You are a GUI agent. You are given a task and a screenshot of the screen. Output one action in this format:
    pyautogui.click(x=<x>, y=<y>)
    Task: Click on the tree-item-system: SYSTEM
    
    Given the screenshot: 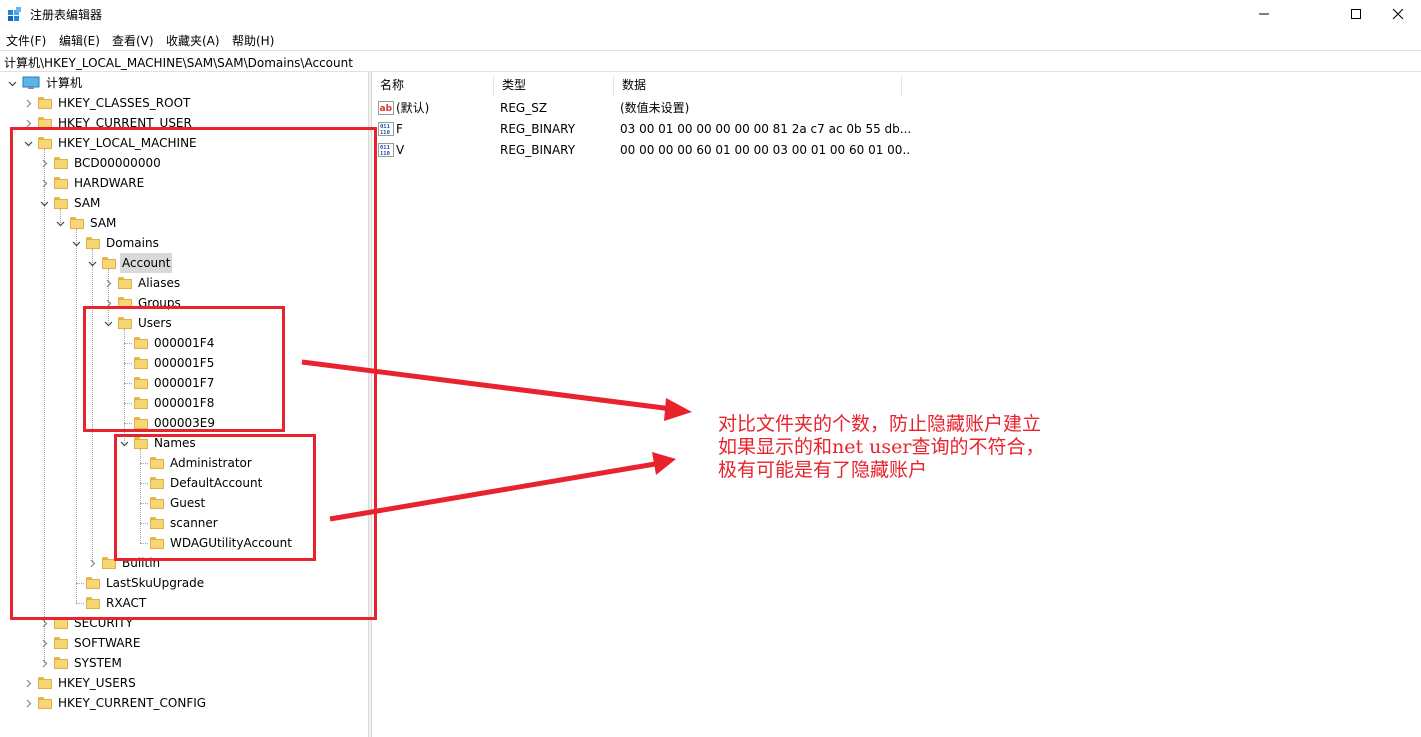 What is the action you would take?
    pyautogui.click(x=81, y=663)
    